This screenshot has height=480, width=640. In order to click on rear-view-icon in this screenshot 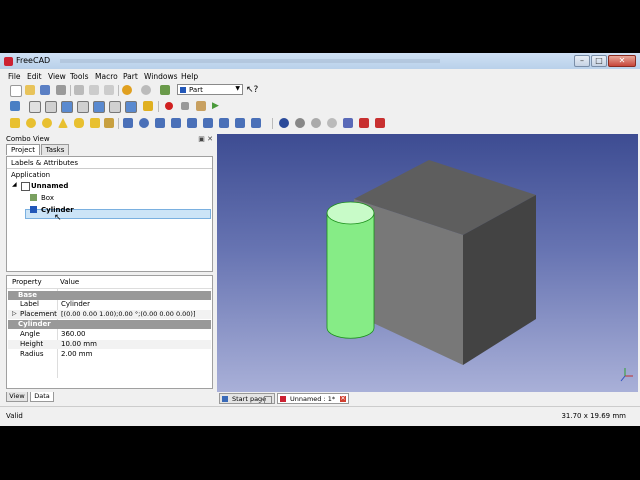, I will do `click(99, 107)`.